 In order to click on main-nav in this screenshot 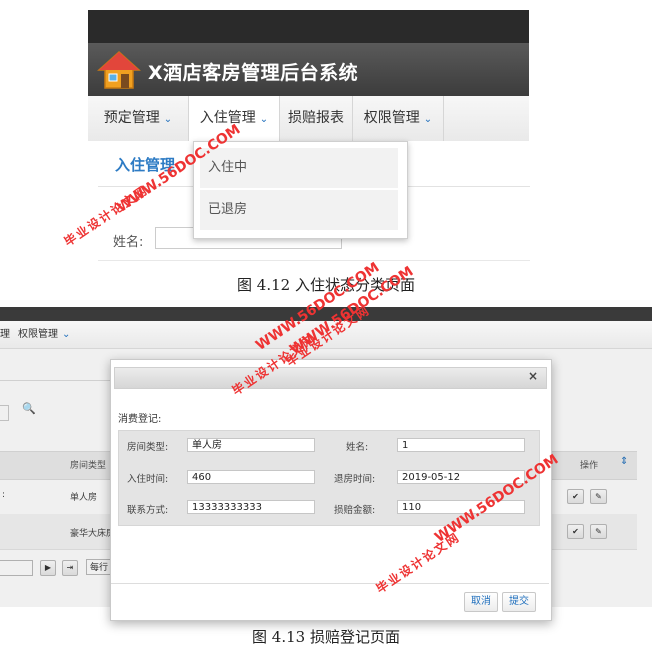, I will do `click(326, 335)`.